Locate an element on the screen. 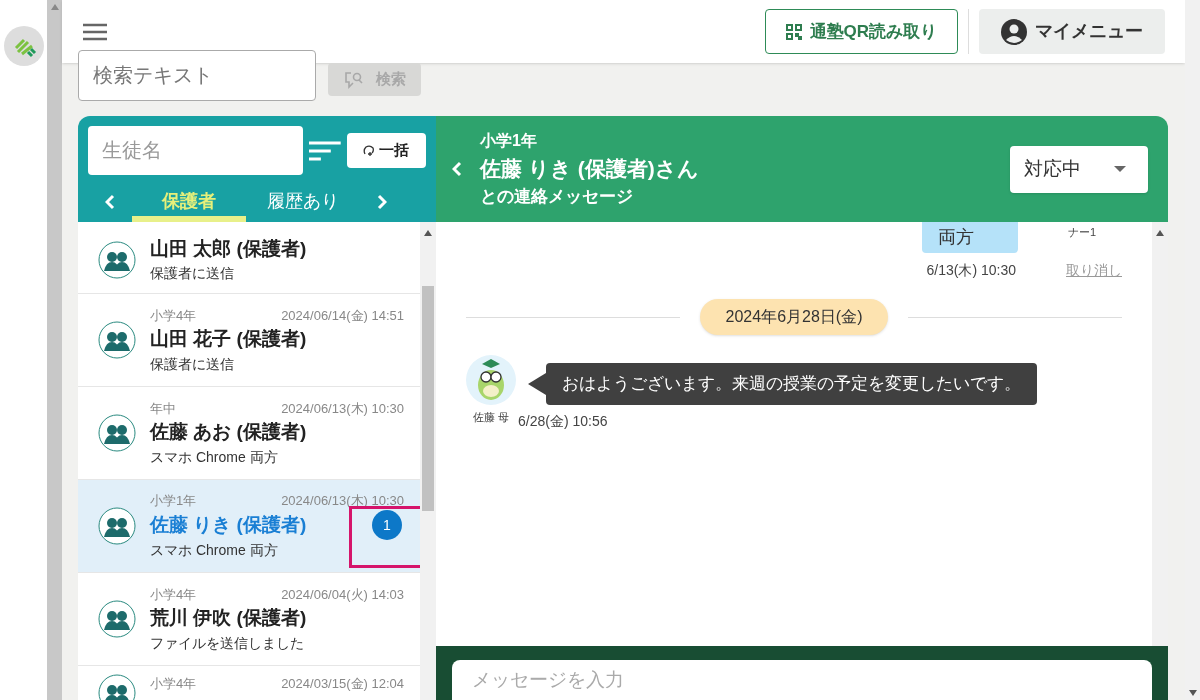 The image size is (1200, 700). timestamp: 2024/06/04(火) 14:03 is located at coordinates (342, 594).